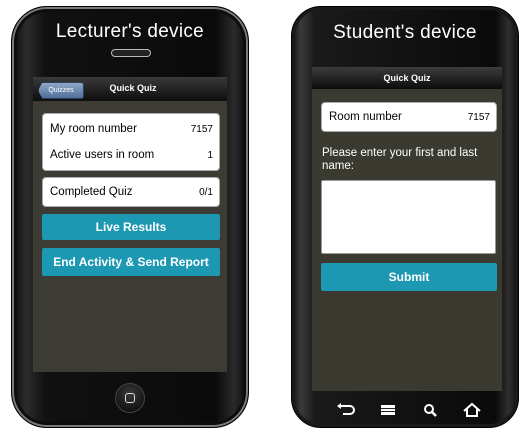  Describe the element at coordinates (61, 90) in the screenshot. I see `quizzes-back-button: Quizzes` at that location.